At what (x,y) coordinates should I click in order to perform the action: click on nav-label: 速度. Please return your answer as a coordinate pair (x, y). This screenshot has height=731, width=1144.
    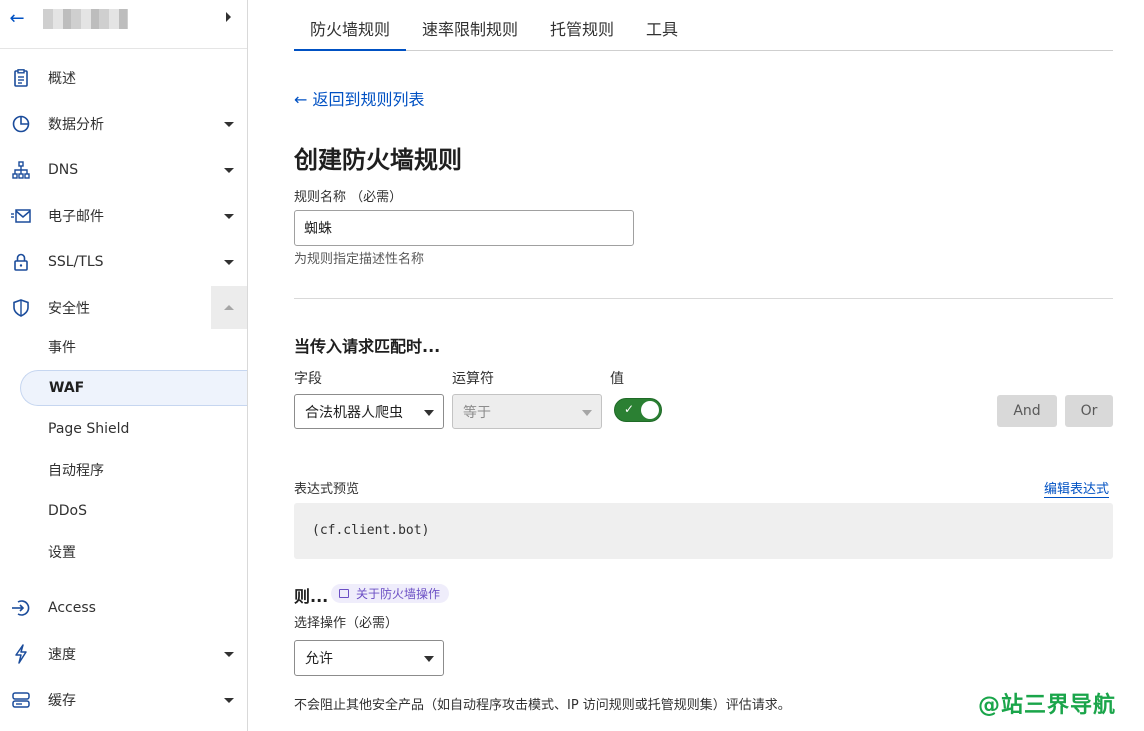
    Looking at the image, I should click on (62, 655).